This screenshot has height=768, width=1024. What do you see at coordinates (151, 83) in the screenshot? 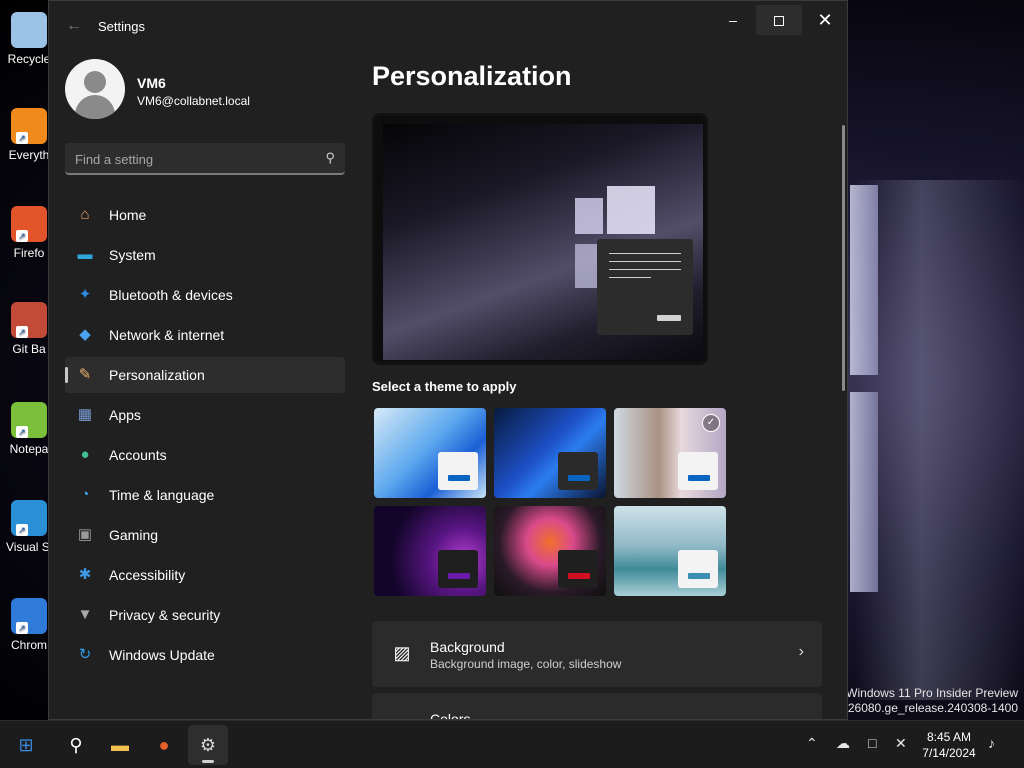
I see `user-name: VM6` at bounding box center [151, 83].